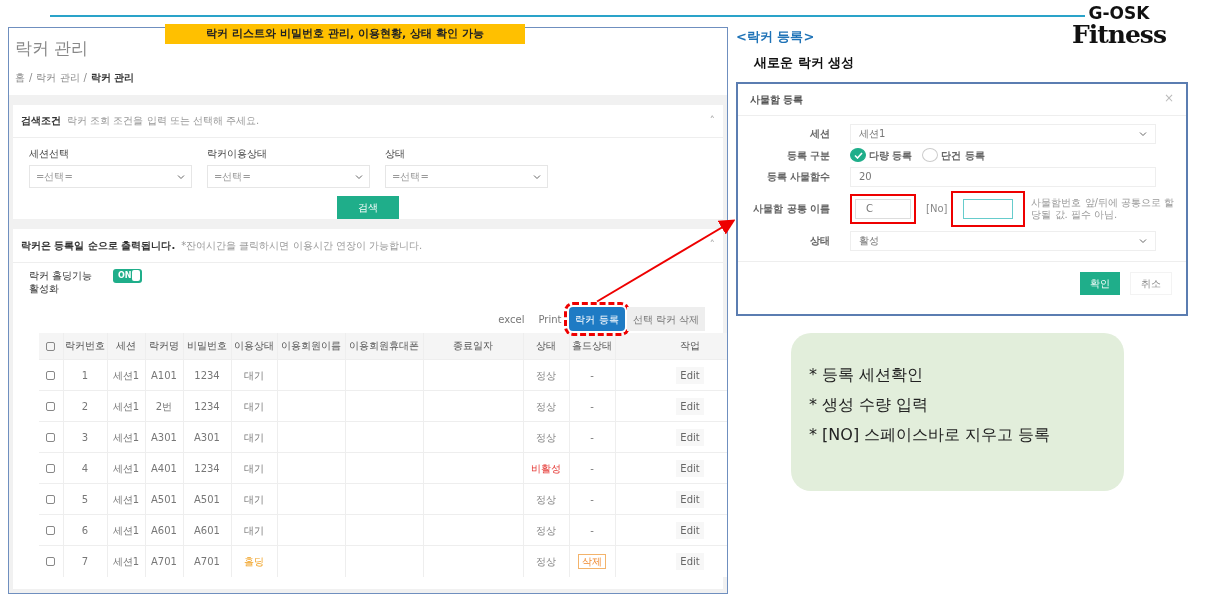 This screenshot has height=599, width=1213. Describe the element at coordinates (127, 275) in the screenshot. I see `toggle-switch: ON` at that location.